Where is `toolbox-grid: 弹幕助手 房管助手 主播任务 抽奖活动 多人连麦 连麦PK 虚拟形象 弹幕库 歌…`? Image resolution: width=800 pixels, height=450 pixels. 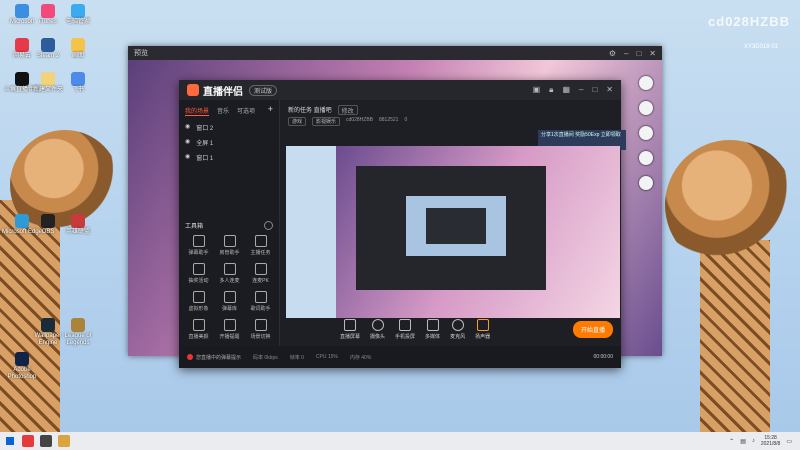 toolbox-grid: 弹幕助手 房管助手 主播任务 抽奖活动 多人连麦 连麦PK 虚拟形象 弹幕库 歌… is located at coordinates (230, 287).